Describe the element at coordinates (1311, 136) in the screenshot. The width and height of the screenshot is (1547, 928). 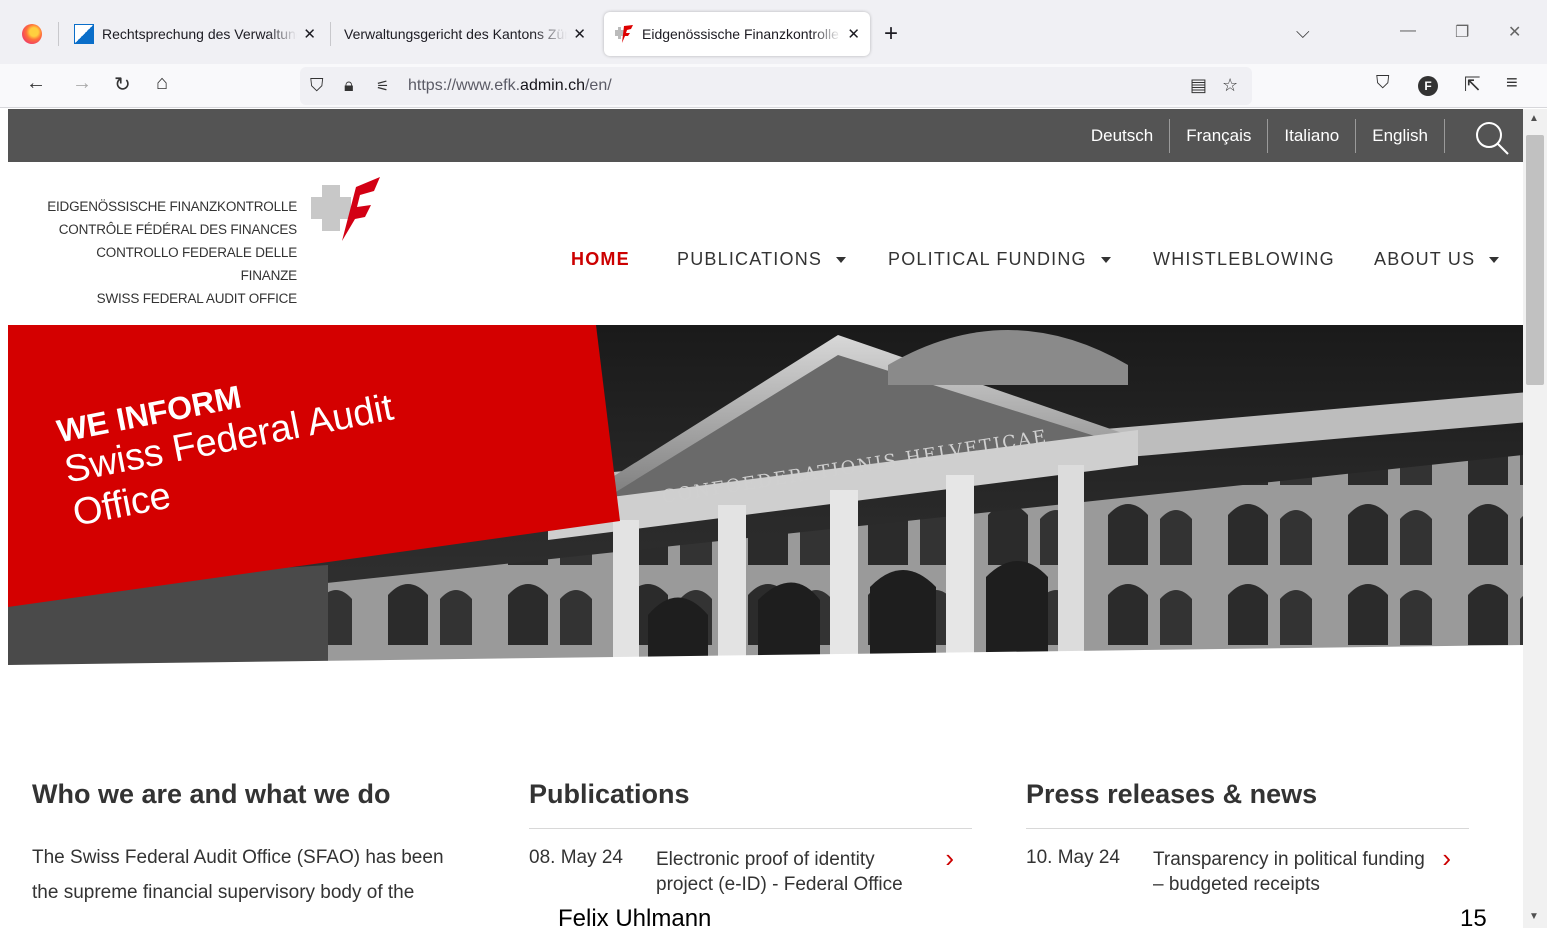
I see `lang-italiano: Italiano` at that location.